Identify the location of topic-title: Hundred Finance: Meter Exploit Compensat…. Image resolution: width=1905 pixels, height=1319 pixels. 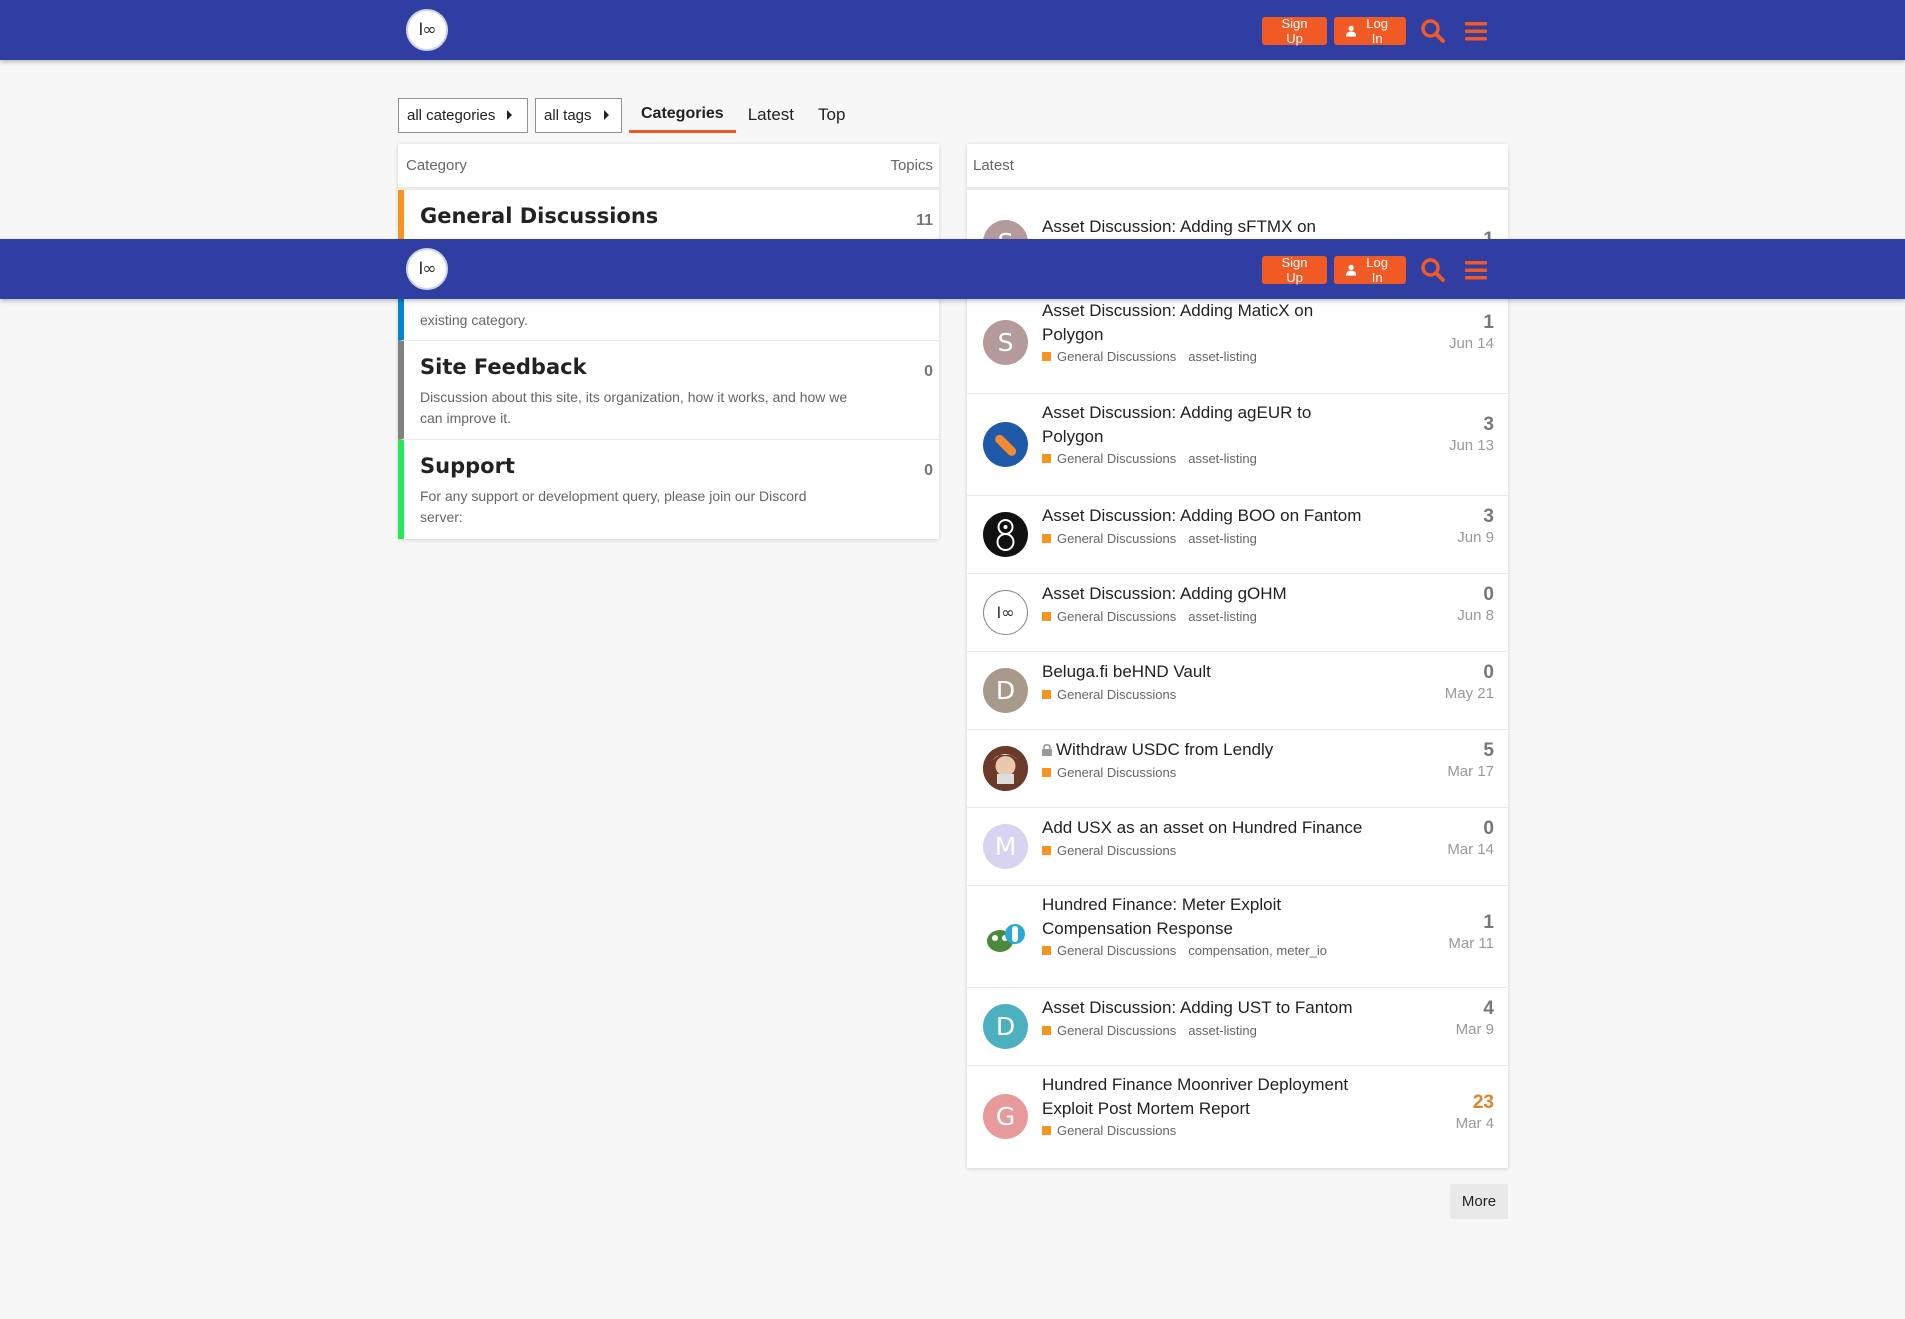
(1207, 917).